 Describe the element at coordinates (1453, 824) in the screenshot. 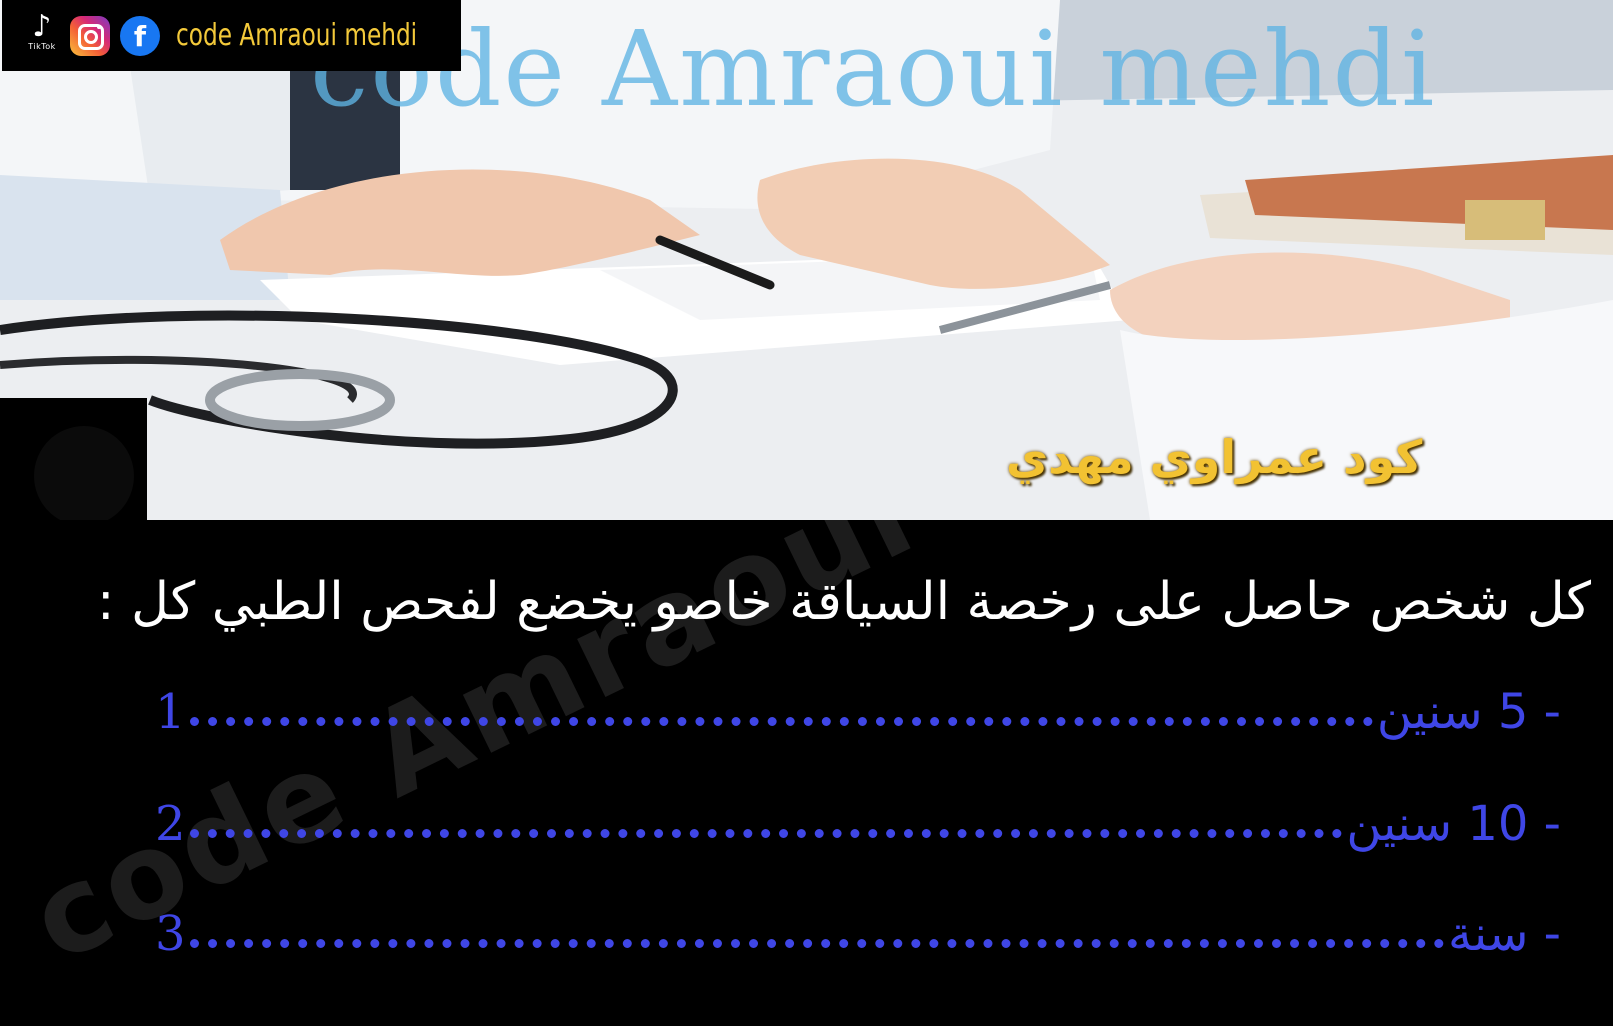

I see `answer-text: - 10 سنين` at that location.